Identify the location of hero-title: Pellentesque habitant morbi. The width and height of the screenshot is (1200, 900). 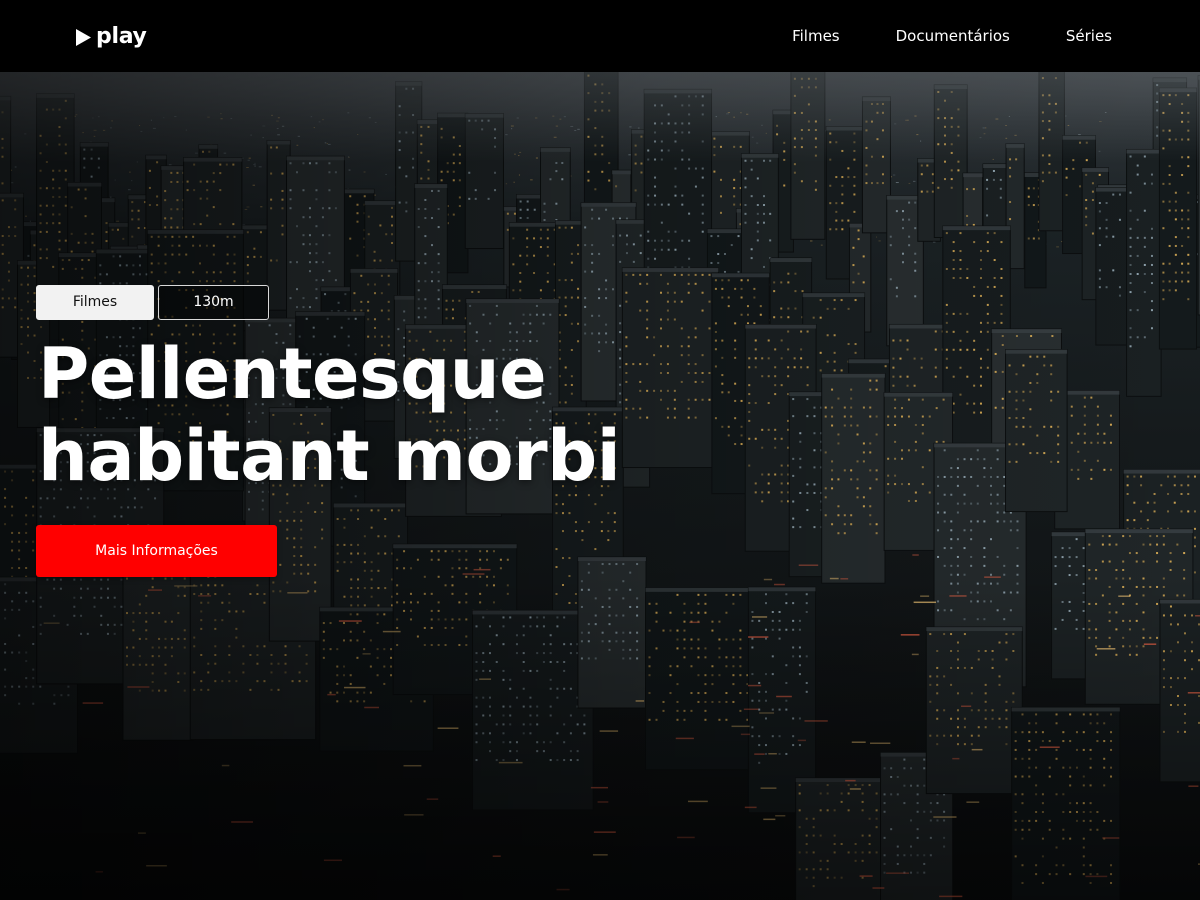
(388, 415).